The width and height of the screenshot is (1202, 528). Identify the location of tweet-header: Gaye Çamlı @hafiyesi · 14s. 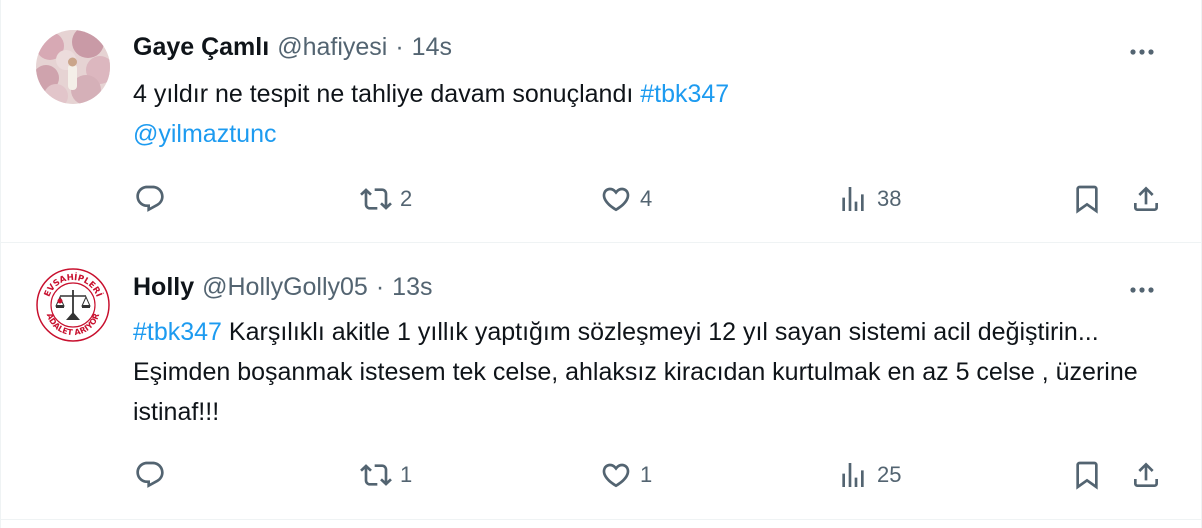
(292, 47).